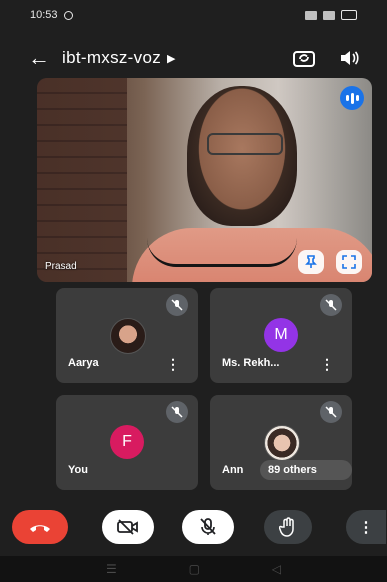 Image resolution: width=387 pixels, height=582 pixels. I want to click on participant-name: Ann, so click(233, 470).